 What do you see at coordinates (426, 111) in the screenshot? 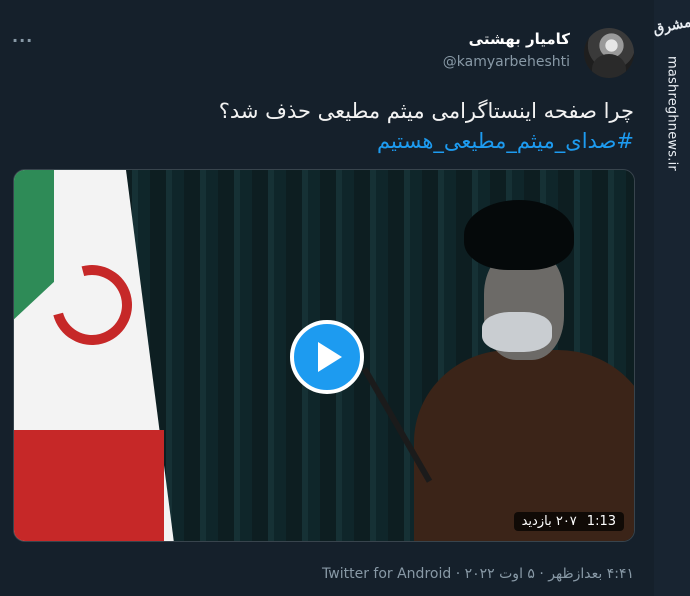
I see `tweet-body: چرا صفحه اینستاگرامی میثم مطیعی حذف شد؟` at bounding box center [426, 111].